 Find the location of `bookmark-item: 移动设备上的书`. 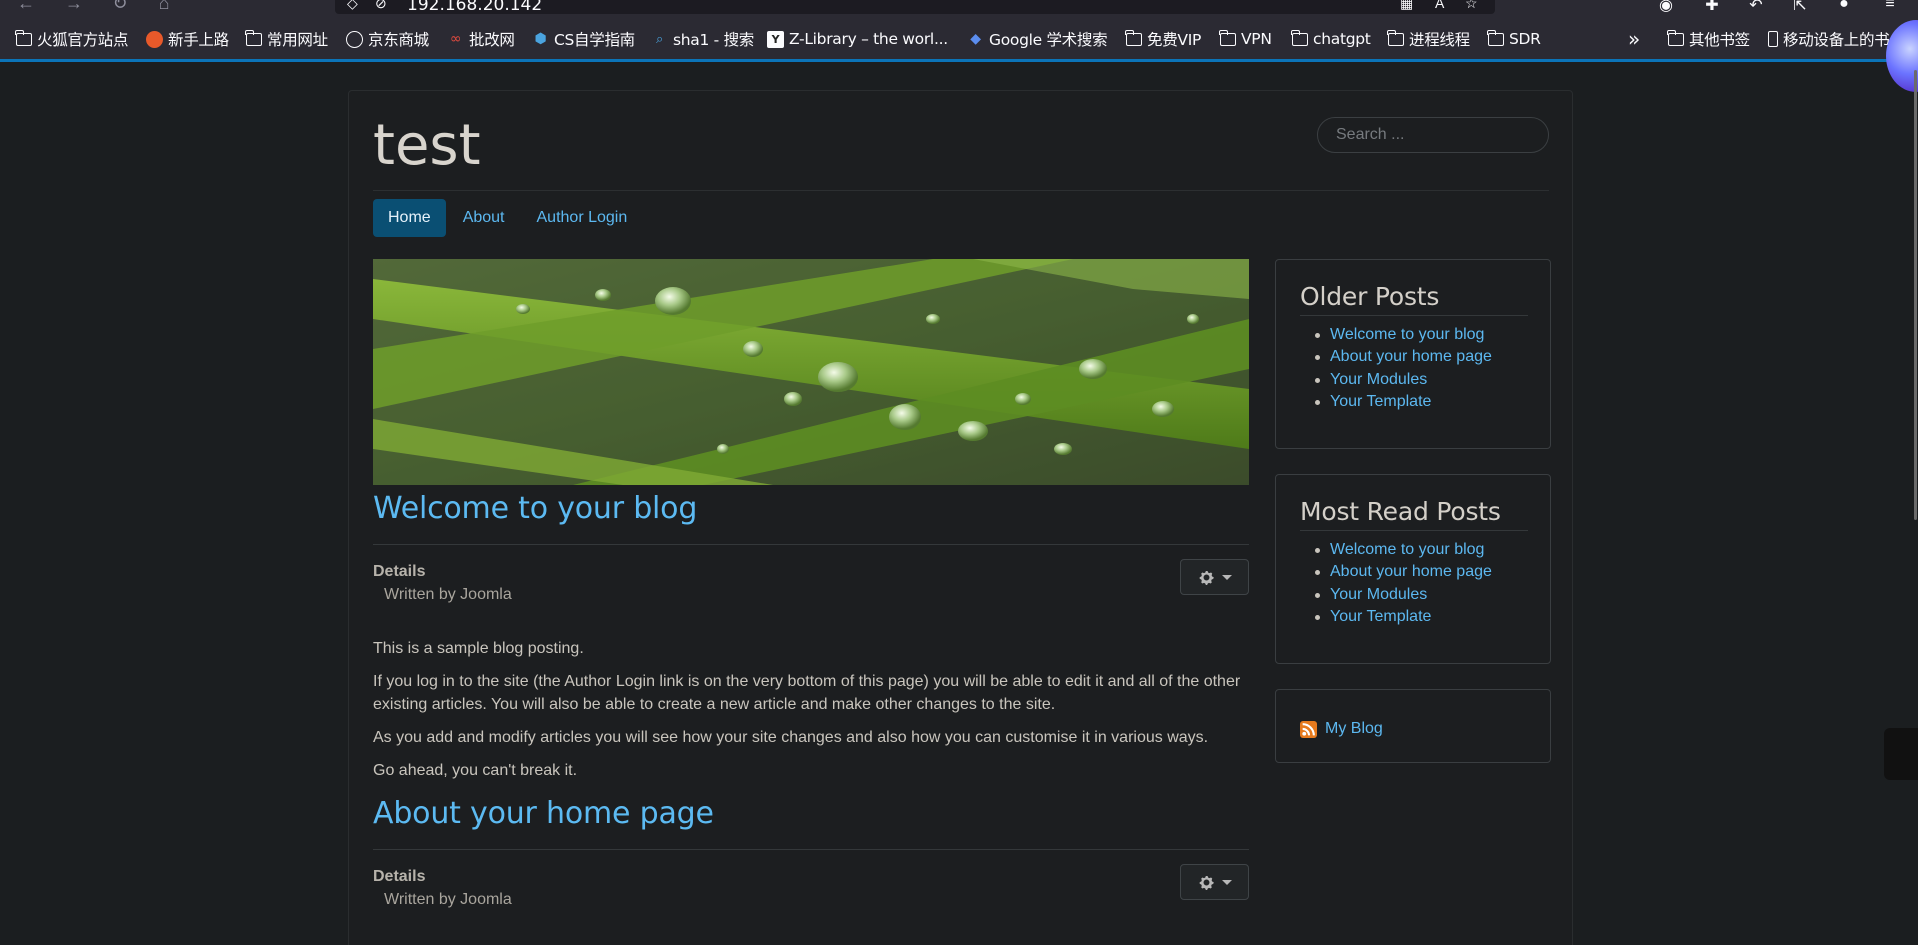

bookmark-item: 移动设备上的书 is located at coordinates (1829, 39).